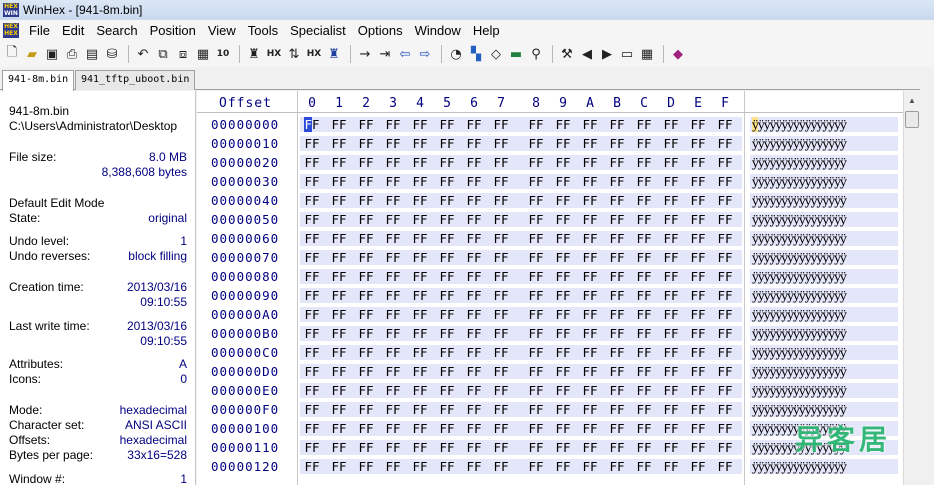 This screenshot has height=485, width=934. I want to click on tab-941-8m: 941-8m.bin, so click(38, 80).